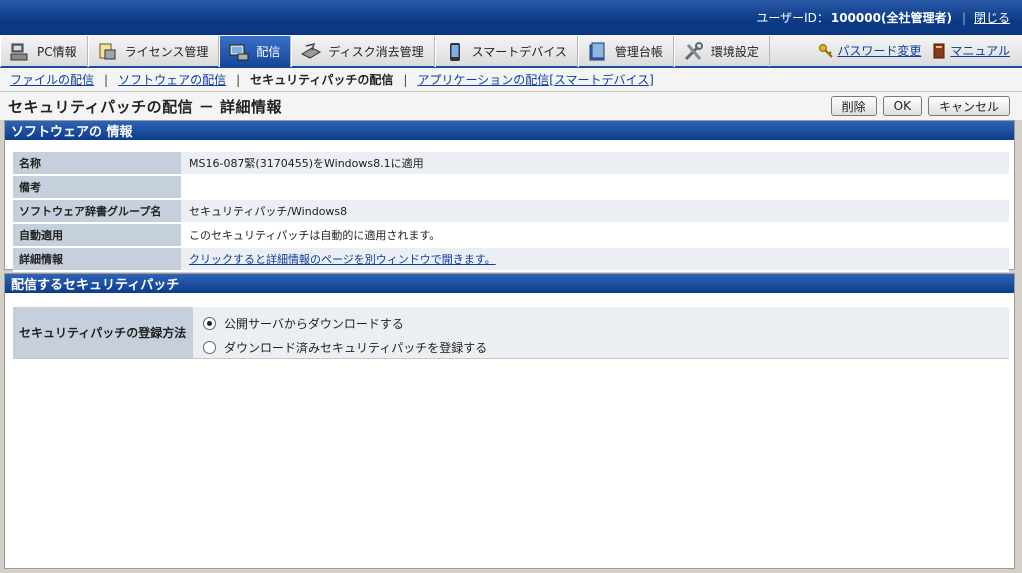 The width and height of the screenshot is (1022, 573). I want to click on tab-disk-erase: ディスク消去管理, so click(363, 51).